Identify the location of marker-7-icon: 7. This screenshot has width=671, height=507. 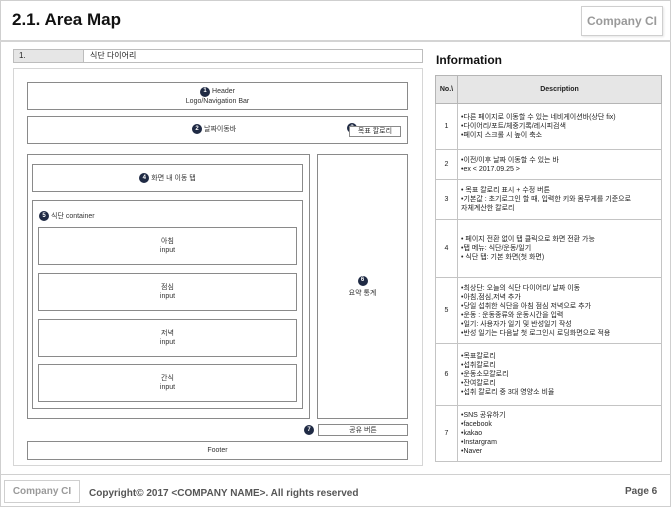
(309, 430).